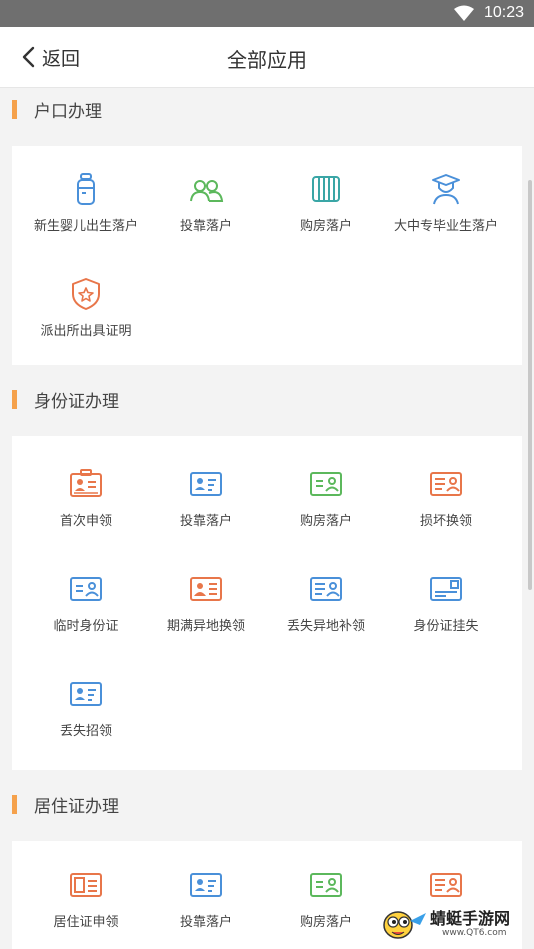 Image resolution: width=534 pixels, height=949 pixels. I want to click on app-item-label: 身份证挂失, so click(446, 626).